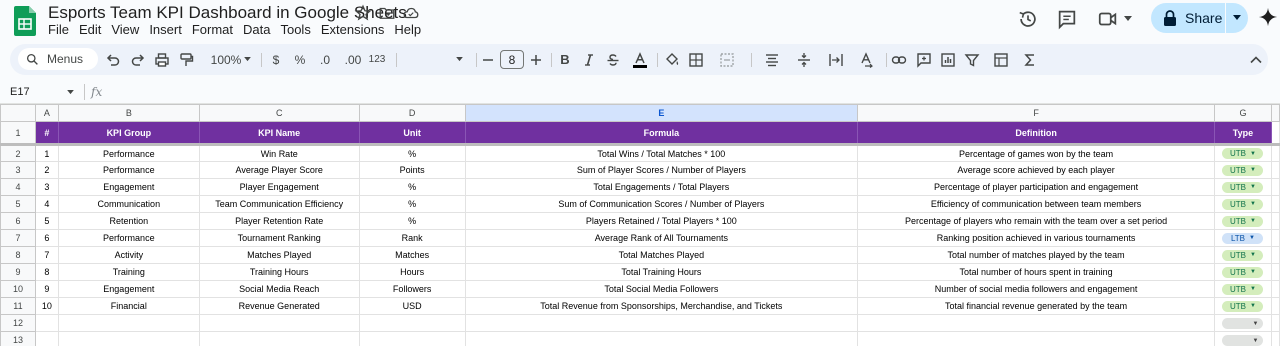 This screenshot has height=346, width=1280. What do you see at coordinates (1036, 272) in the screenshot?
I see `cell-definition: Total number of hours spent in training` at bounding box center [1036, 272].